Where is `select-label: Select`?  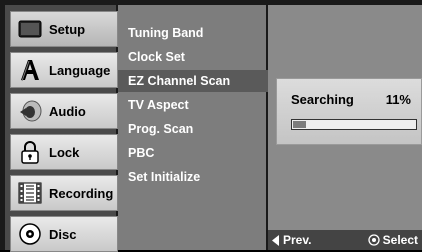
select-label: Select is located at coordinates (400, 240).